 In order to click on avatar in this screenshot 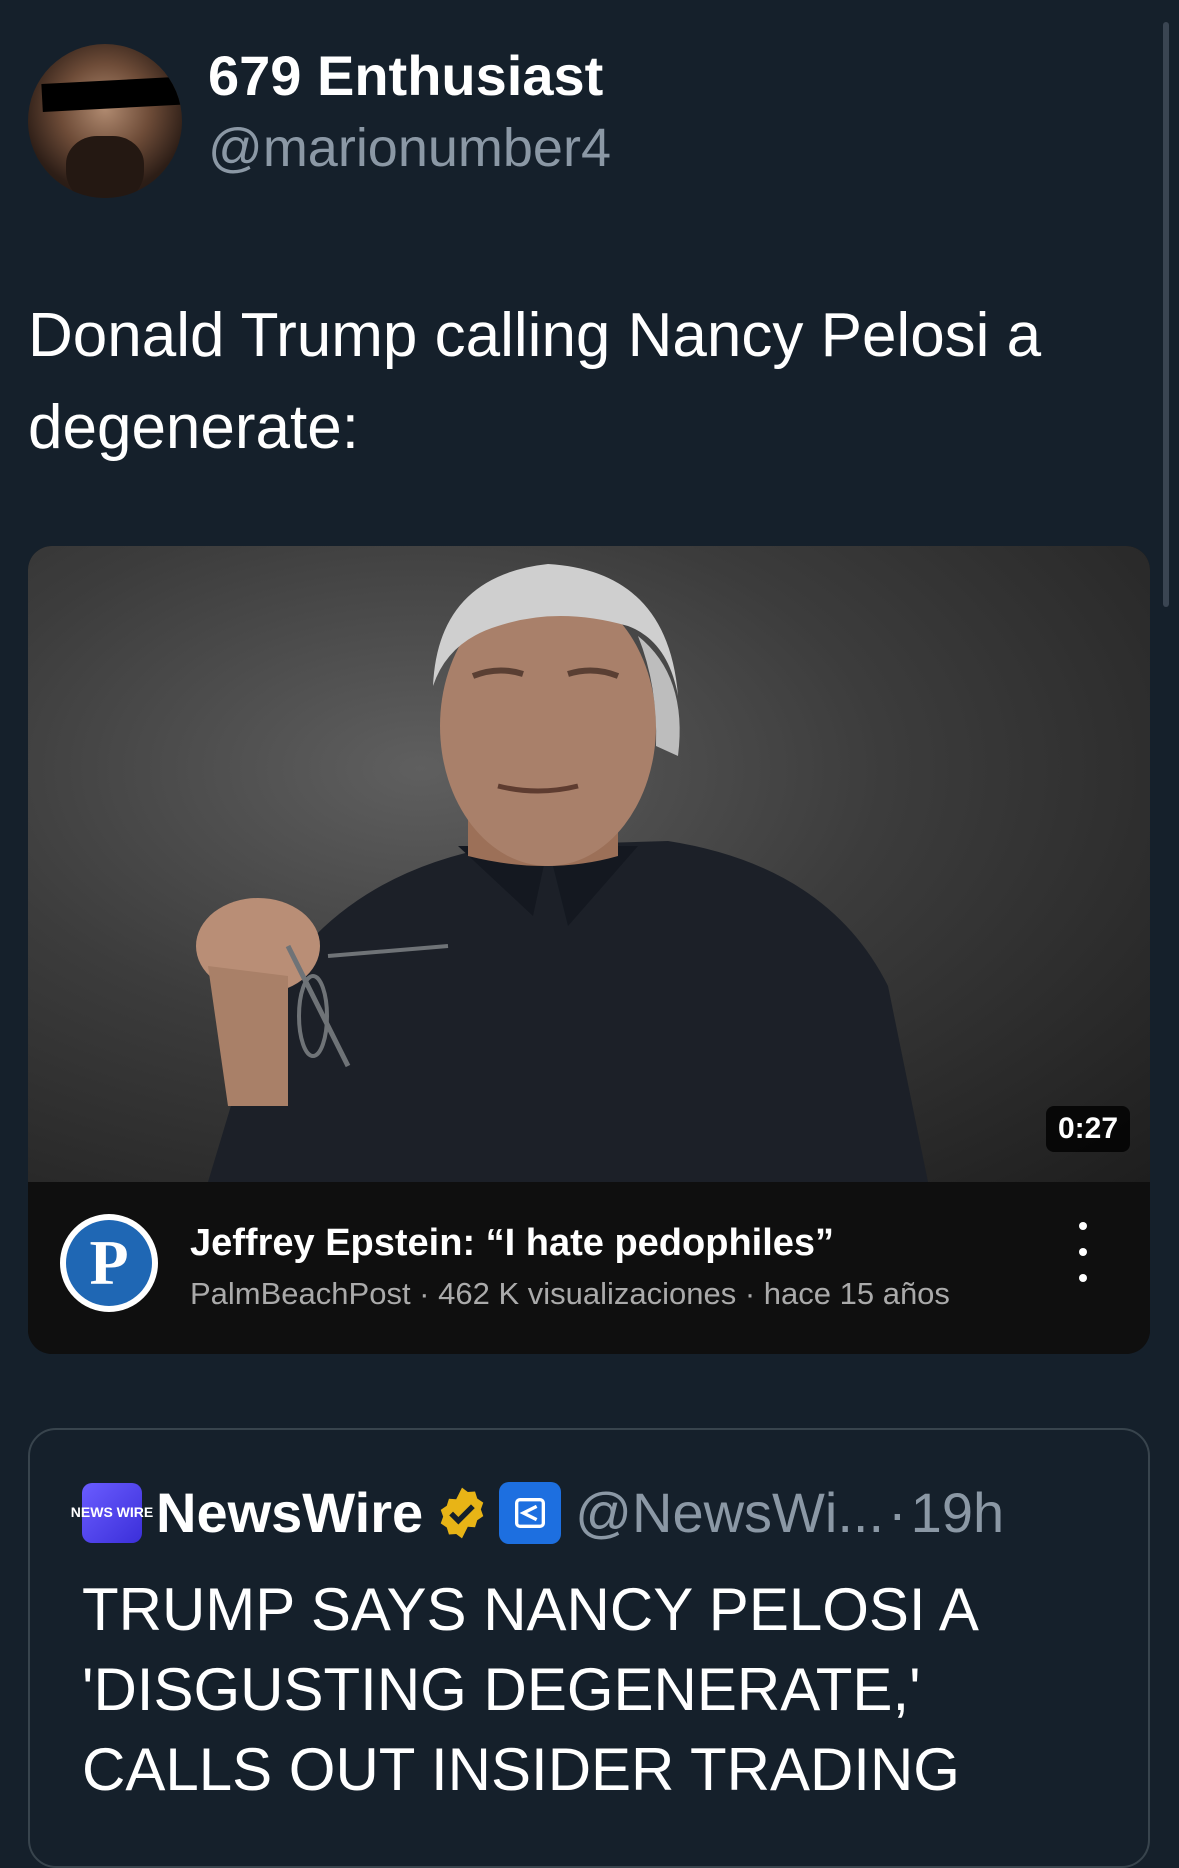, I will do `click(105, 121)`.